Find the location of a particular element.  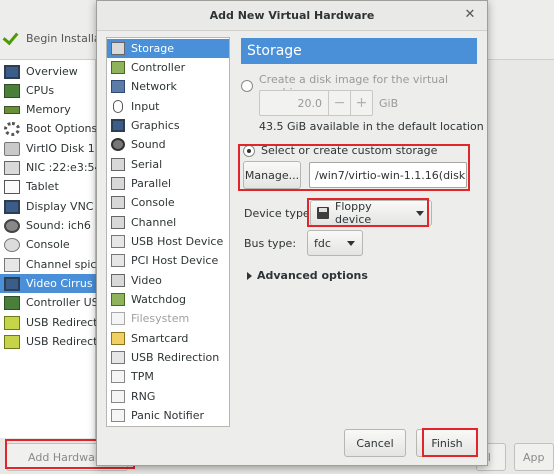

watchdog-icon is located at coordinates (118, 299).